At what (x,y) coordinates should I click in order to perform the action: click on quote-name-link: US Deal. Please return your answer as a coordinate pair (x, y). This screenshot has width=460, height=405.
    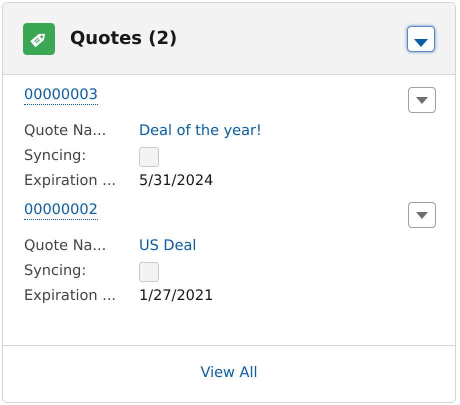
    Looking at the image, I should click on (167, 246).